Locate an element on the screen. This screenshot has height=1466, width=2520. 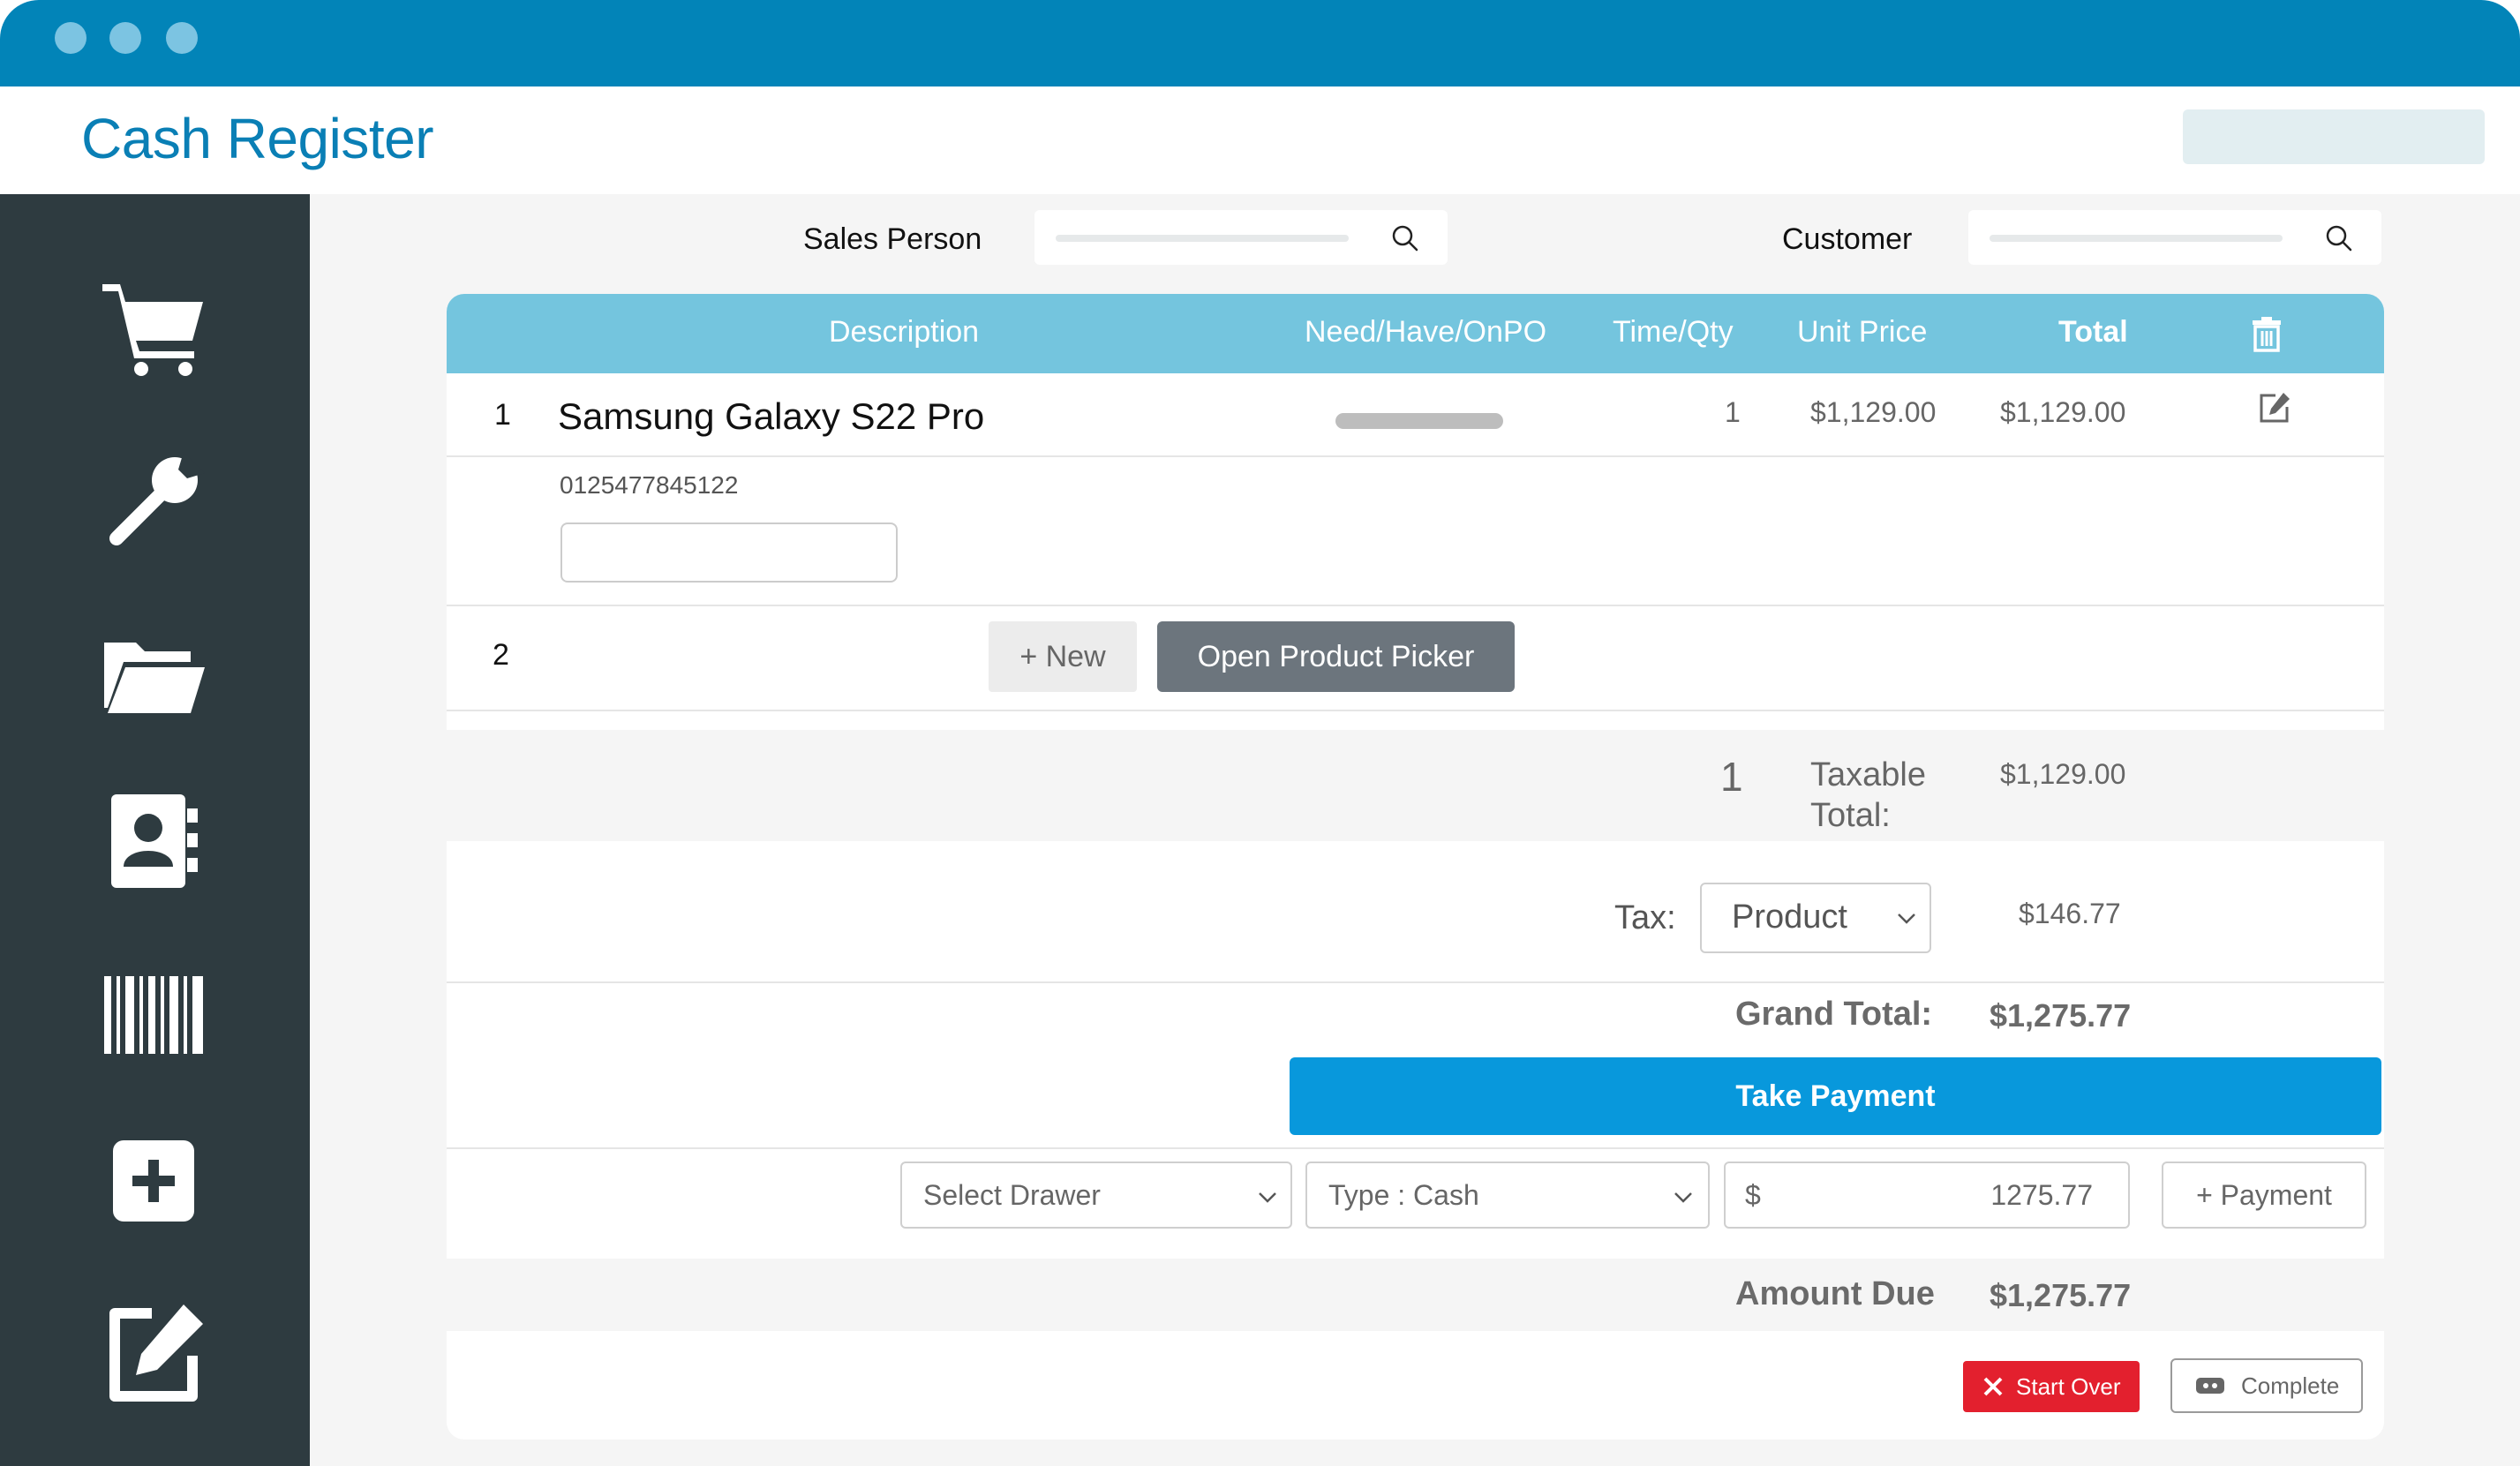
start-over-button: Start Over is located at coordinates (2051, 1386).